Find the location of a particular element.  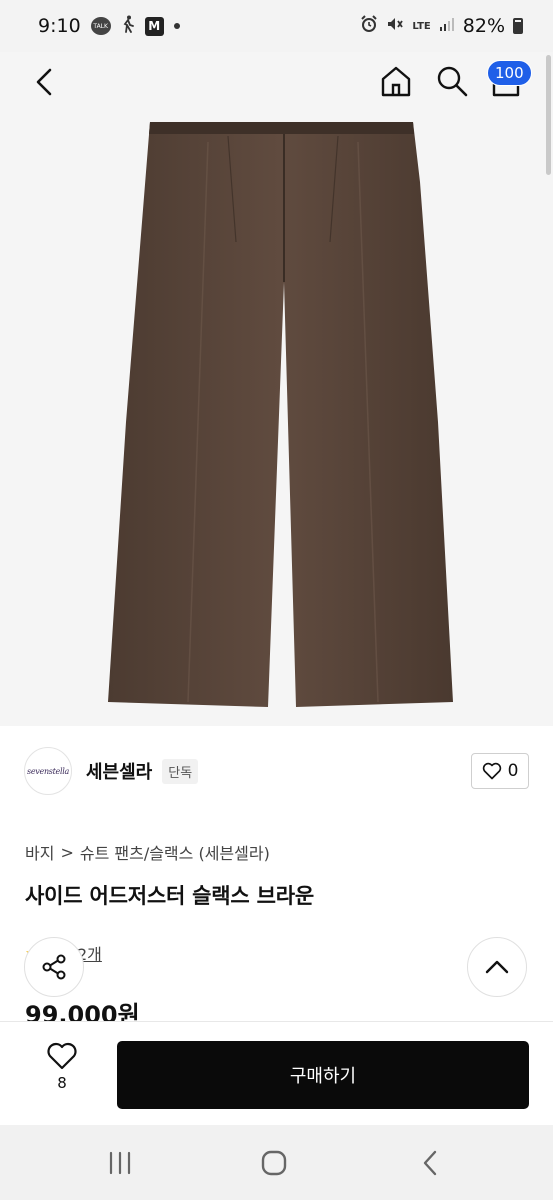

brand-name: 세븐셀라 is located at coordinates (119, 771).